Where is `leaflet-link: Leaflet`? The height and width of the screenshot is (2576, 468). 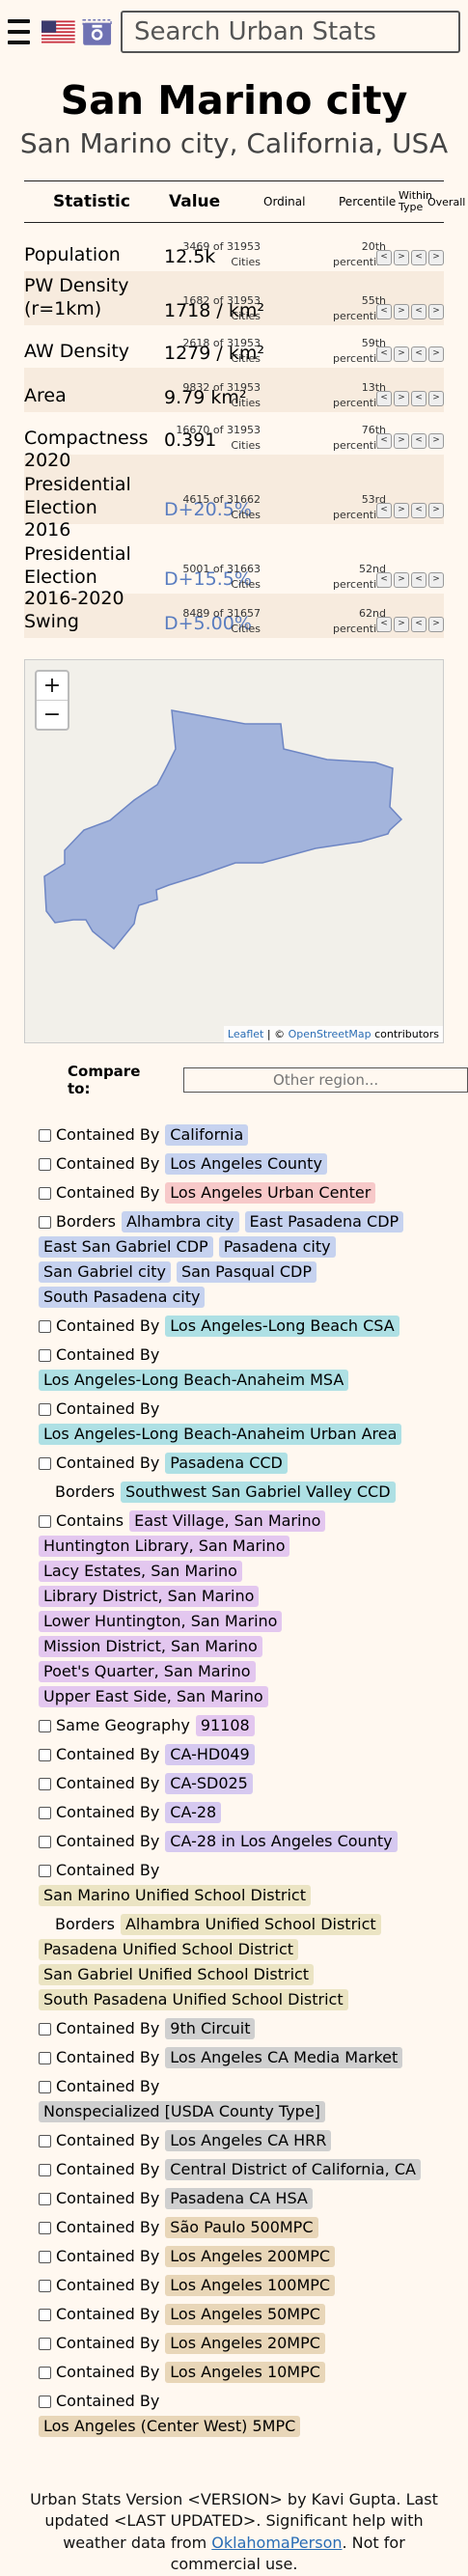 leaflet-link: Leaflet is located at coordinates (246, 1034).